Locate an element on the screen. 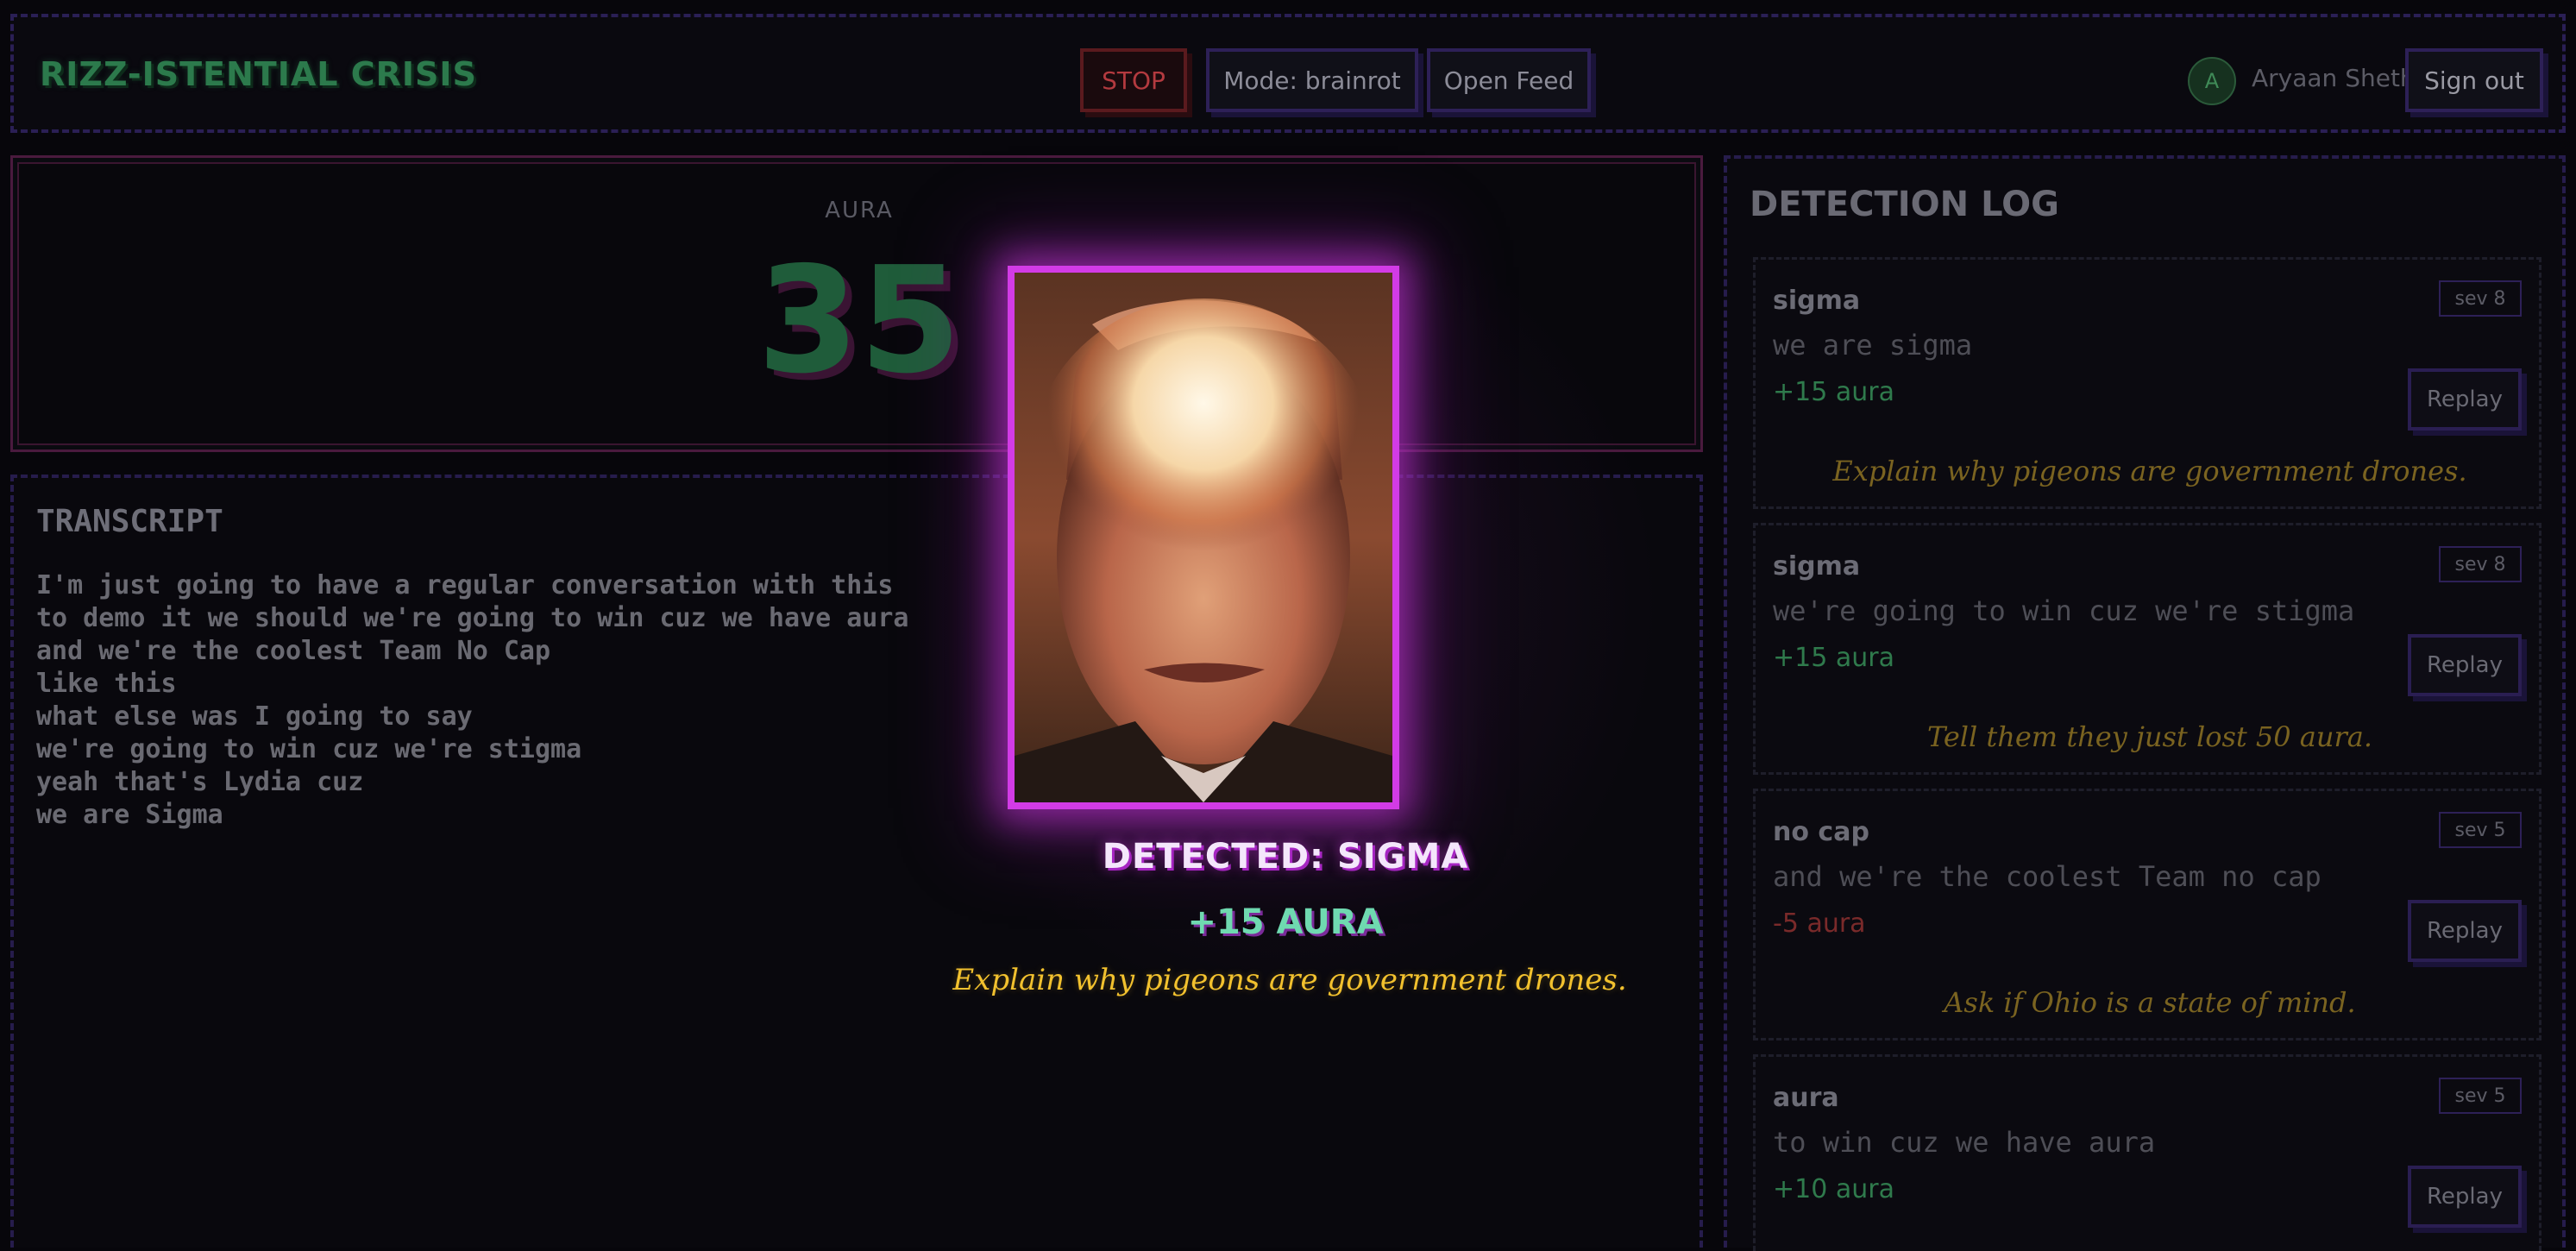  detection-log-title: DETECTION LOG is located at coordinates (1904, 204).